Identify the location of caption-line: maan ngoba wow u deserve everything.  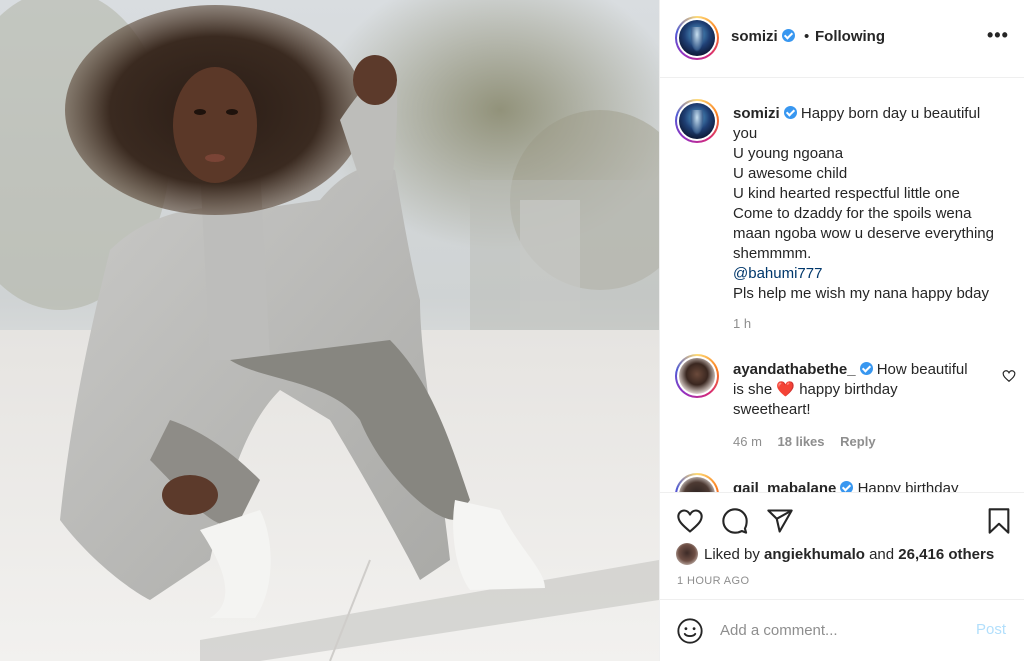
(863, 233).